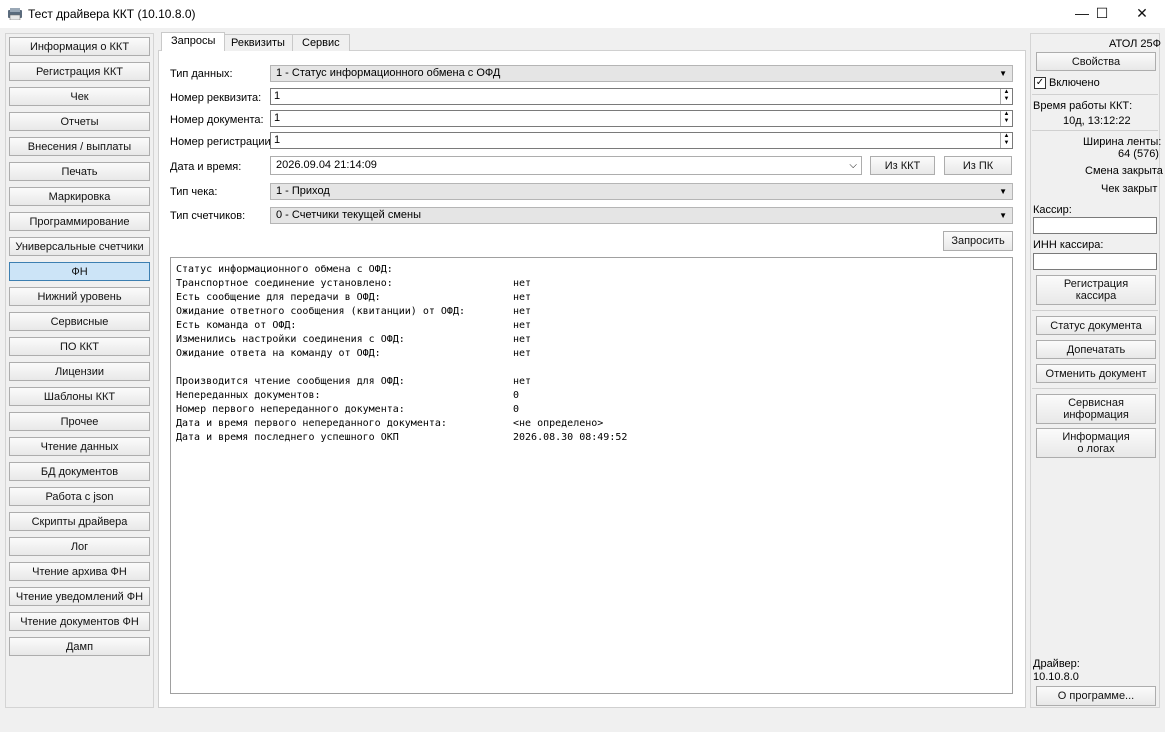 The height and width of the screenshot is (732, 1165). I want to click on counters-type-value: 0 - Счетчики текущей смены, so click(348, 215).